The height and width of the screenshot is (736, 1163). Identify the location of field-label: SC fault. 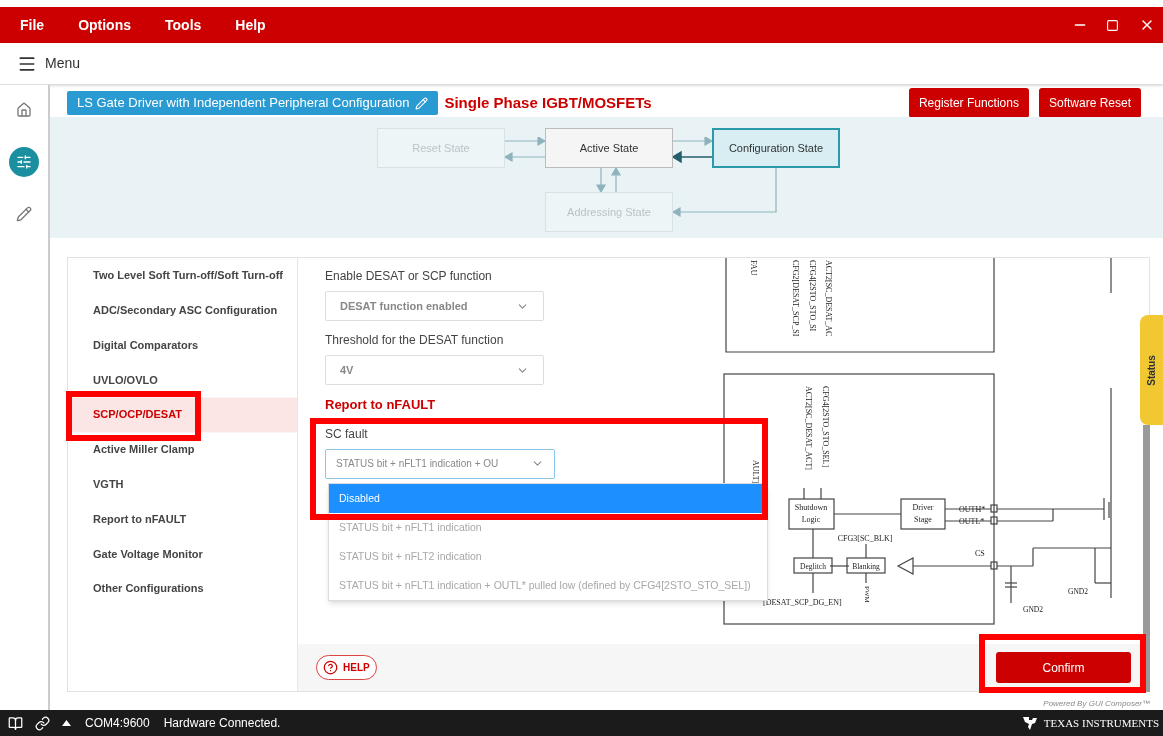
(347, 434).